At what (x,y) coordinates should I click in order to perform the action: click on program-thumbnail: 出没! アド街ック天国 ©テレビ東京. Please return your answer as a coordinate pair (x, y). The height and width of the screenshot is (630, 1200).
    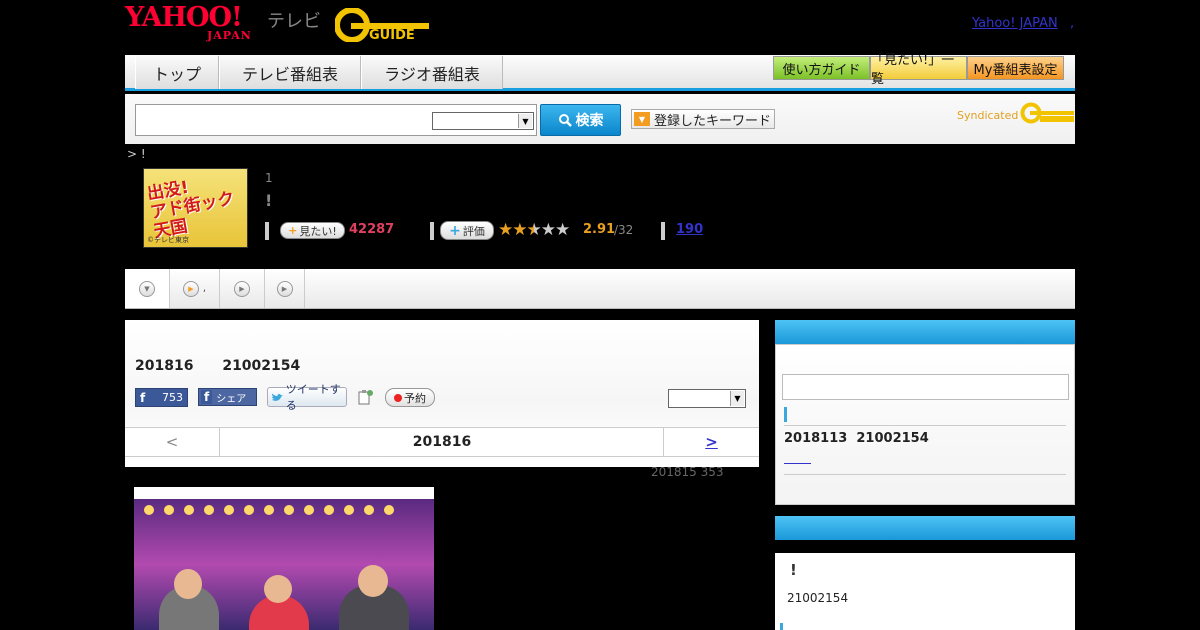
    Looking at the image, I should click on (195, 208).